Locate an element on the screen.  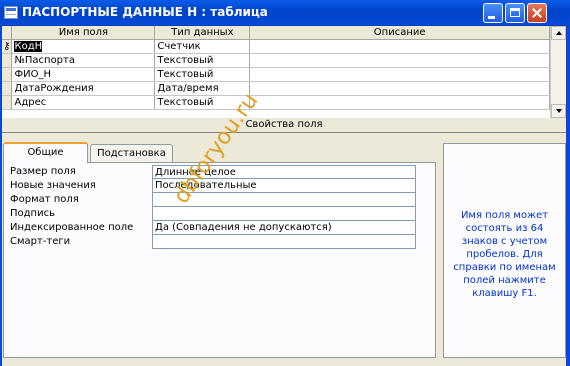
row-selector-key-icon: ⚷ is located at coordinates (7, 46).